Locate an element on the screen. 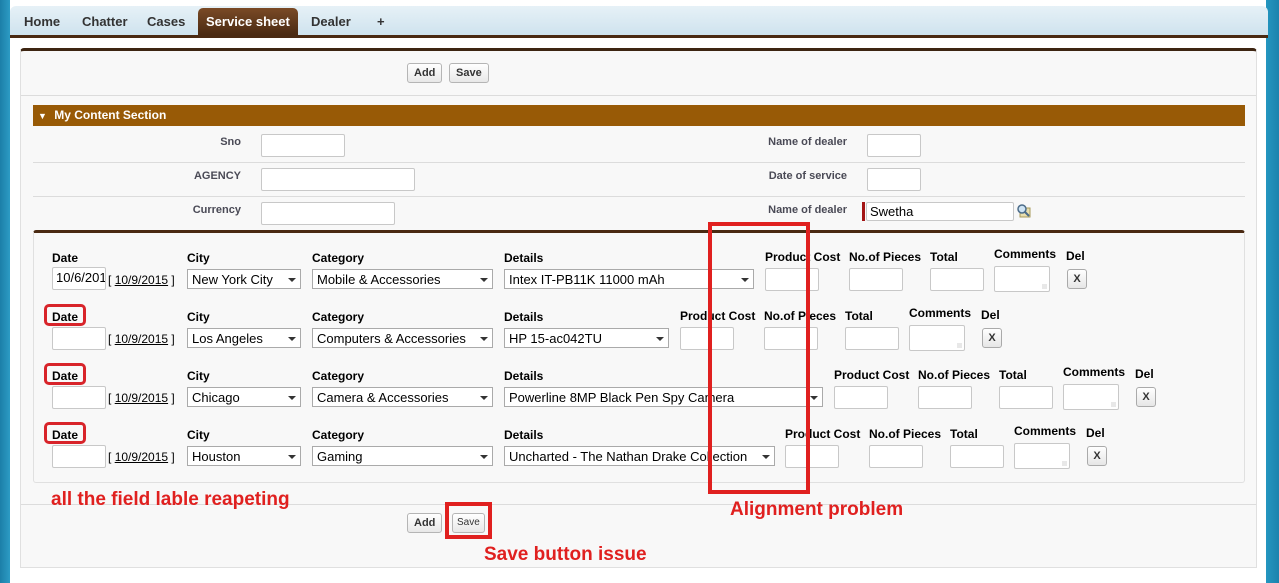 Image resolution: width=1279 pixels, height=583 pixels. field-label-agency: AGENCY is located at coordinates (217, 176).